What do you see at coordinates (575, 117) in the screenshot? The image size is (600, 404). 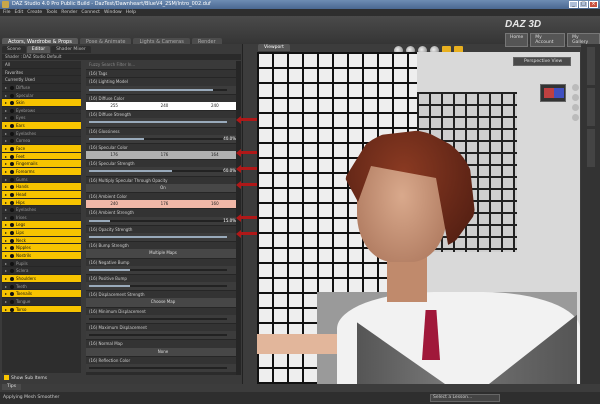 I see `frame-icon` at bounding box center [575, 117].